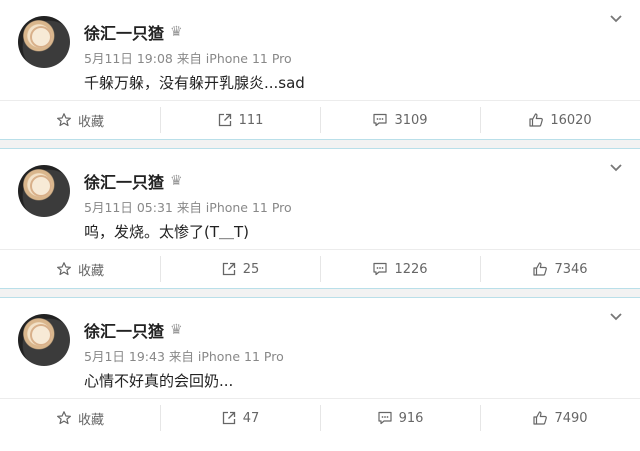 Image resolution: width=640 pixels, height=451 pixels. Describe the element at coordinates (571, 269) in the screenshot. I see `like-count: 7346` at that location.